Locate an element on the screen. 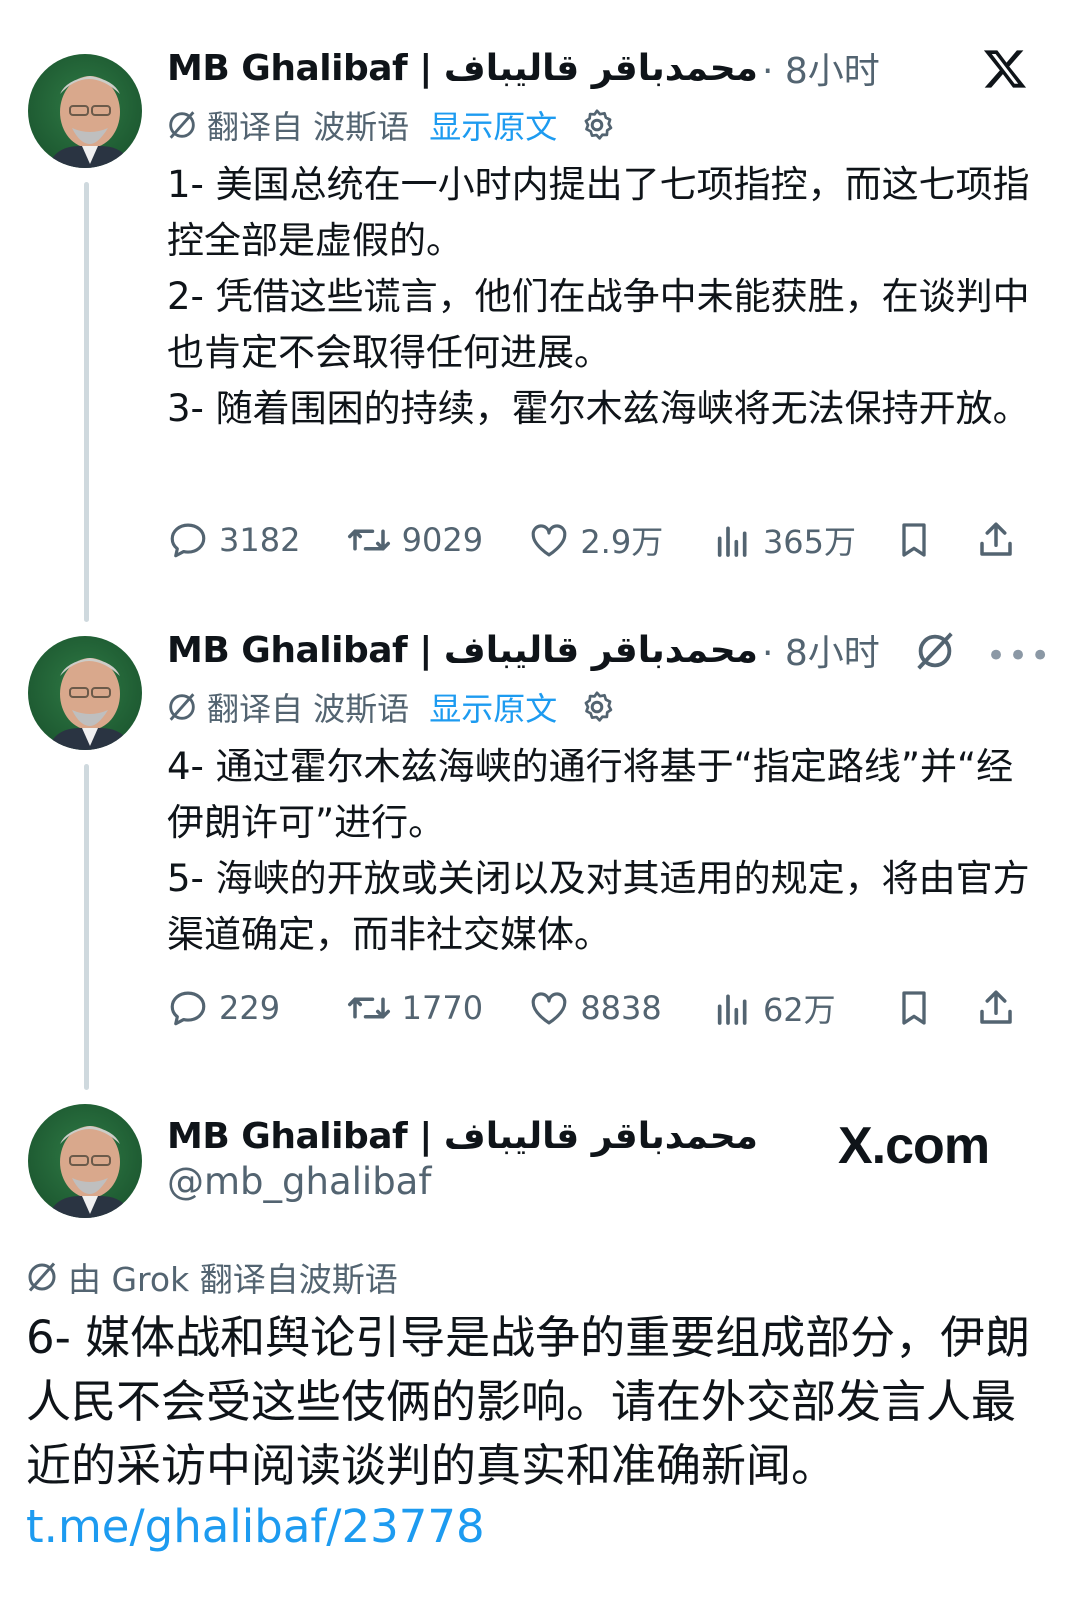  like-button: 8838 is located at coordinates (620, 1008).